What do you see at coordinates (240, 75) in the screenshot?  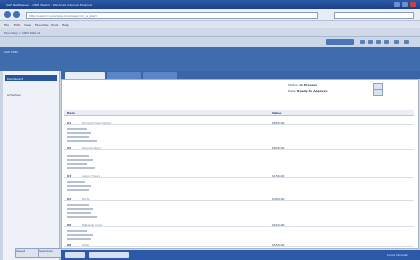 I see `tab-strip` at bounding box center [240, 75].